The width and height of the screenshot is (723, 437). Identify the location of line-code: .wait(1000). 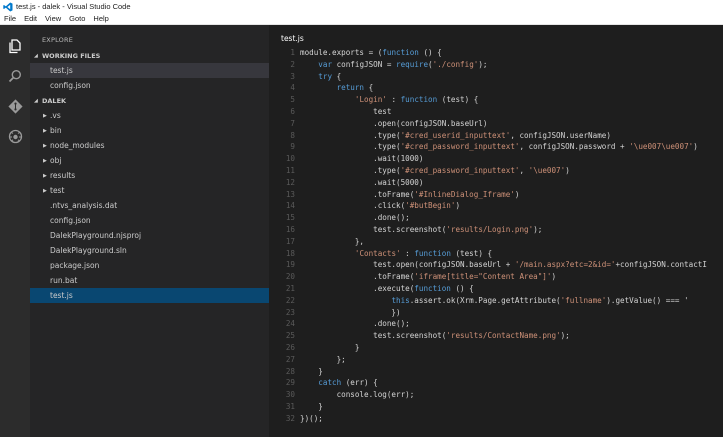
(362, 159).